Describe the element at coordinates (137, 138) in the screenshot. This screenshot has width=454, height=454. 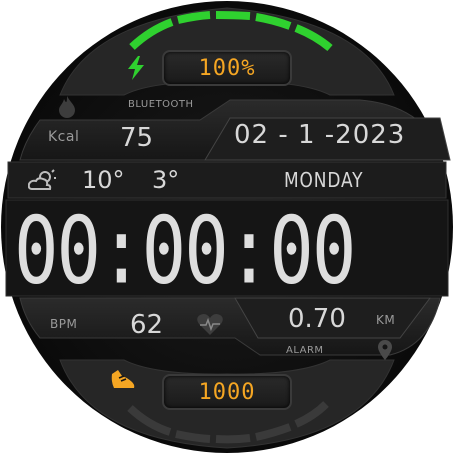
I see `kcal-value: 75` at that location.